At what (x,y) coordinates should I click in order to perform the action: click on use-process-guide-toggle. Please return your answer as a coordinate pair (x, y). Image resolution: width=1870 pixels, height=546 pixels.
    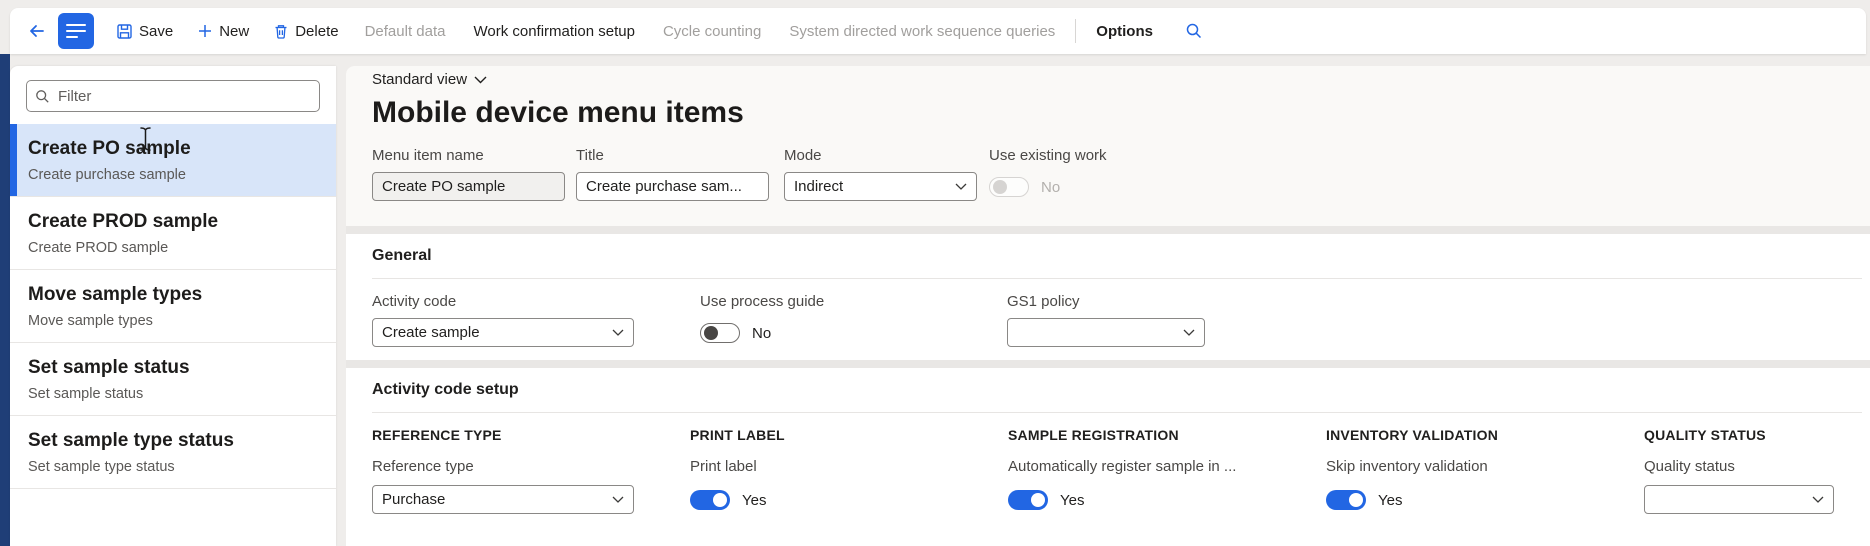
    Looking at the image, I should click on (720, 333).